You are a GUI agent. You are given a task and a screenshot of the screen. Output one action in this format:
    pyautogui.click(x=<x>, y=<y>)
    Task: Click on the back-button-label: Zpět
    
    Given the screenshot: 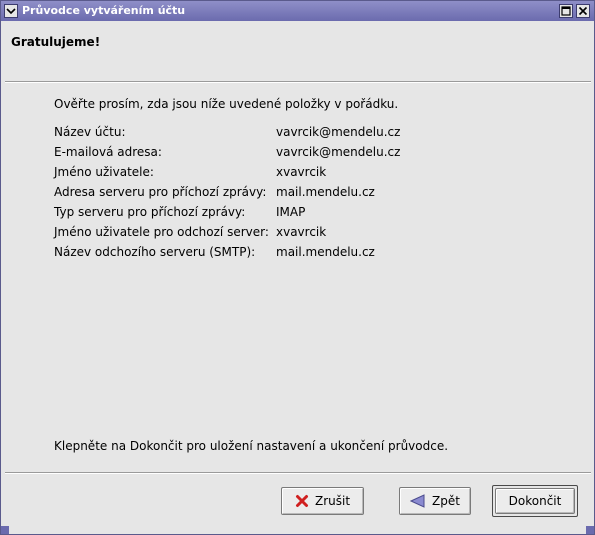 What is the action you would take?
    pyautogui.click(x=446, y=501)
    